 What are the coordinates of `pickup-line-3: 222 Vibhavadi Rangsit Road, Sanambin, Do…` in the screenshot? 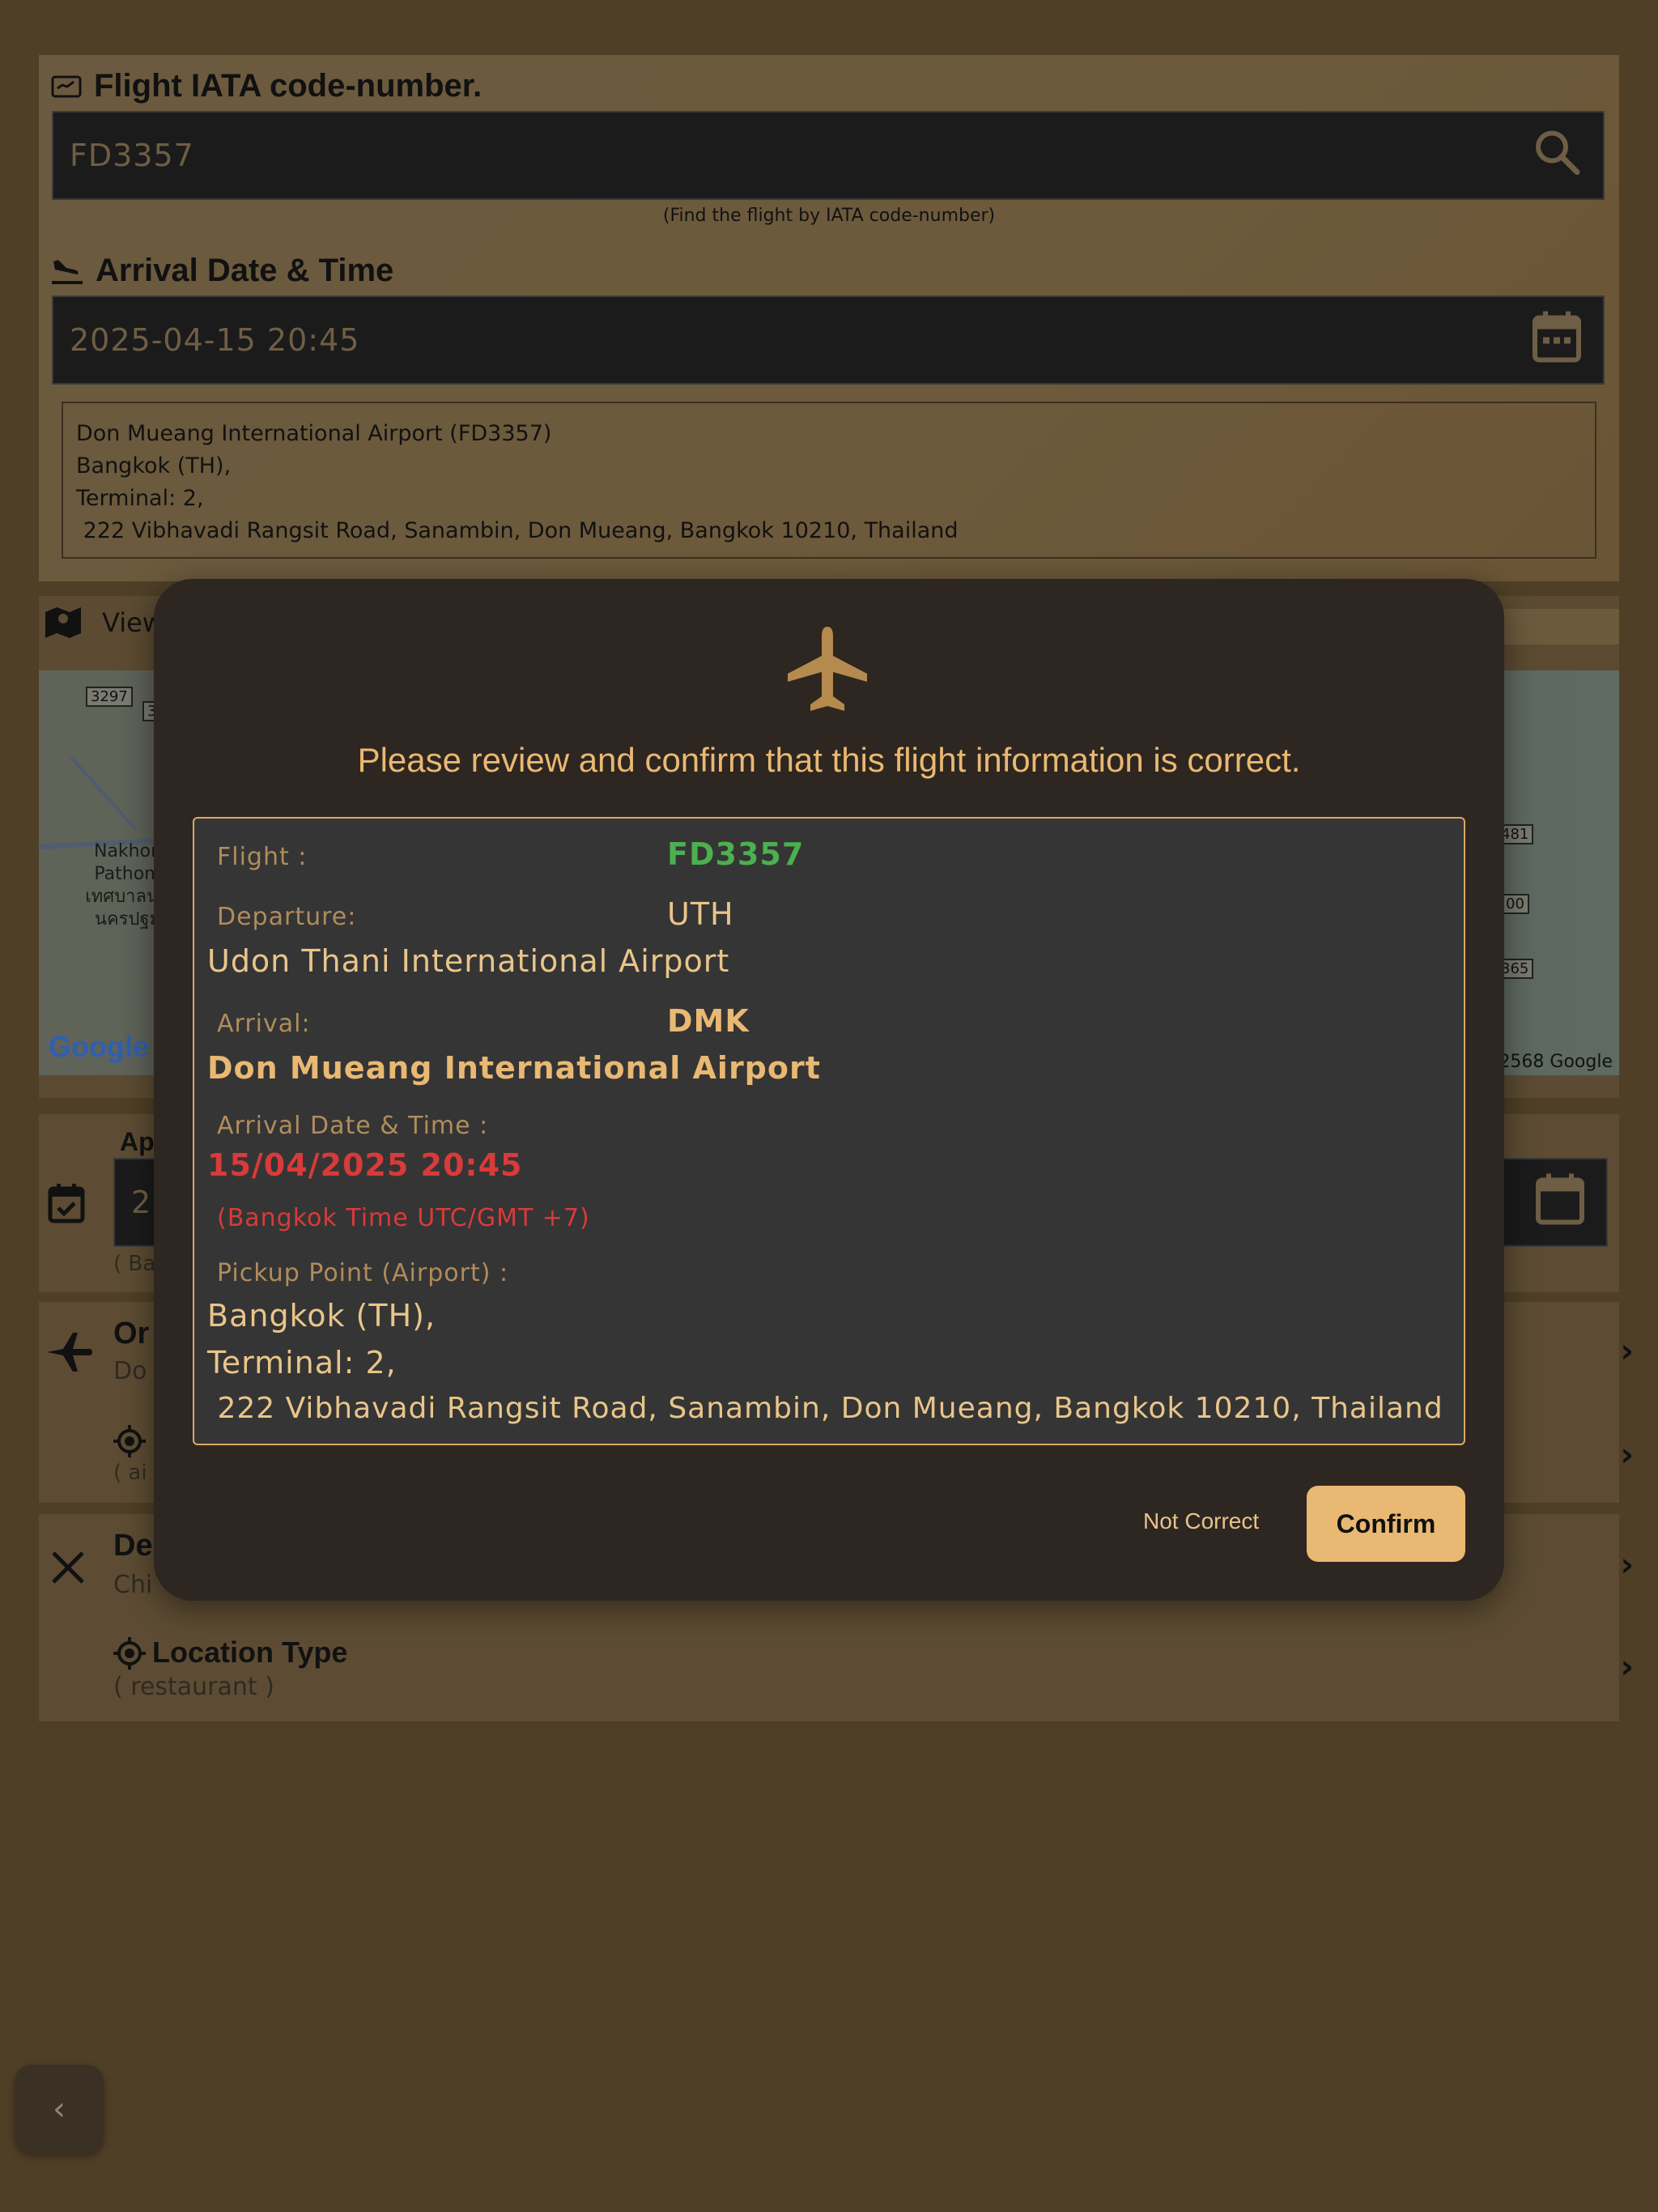 It's located at (825, 1408).